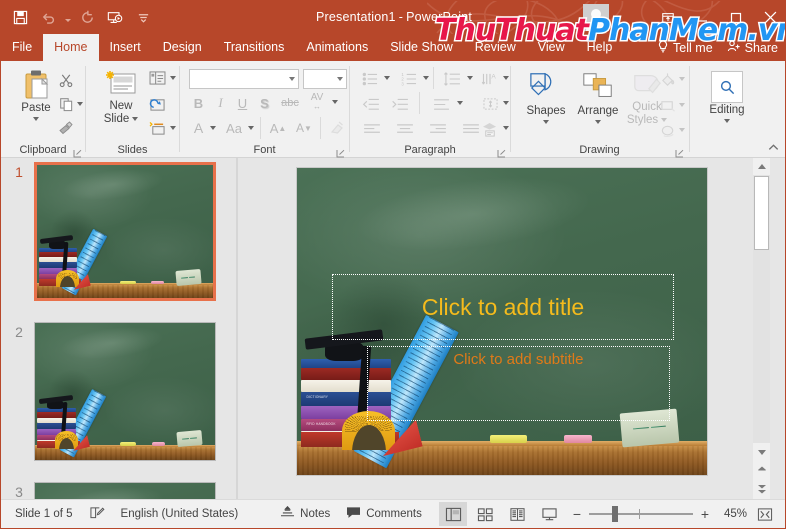 This screenshot has width=786, height=529. Describe the element at coordinates (317, 102) in the screenshot. I see `character-spacing-button: AV ↔` at that location.